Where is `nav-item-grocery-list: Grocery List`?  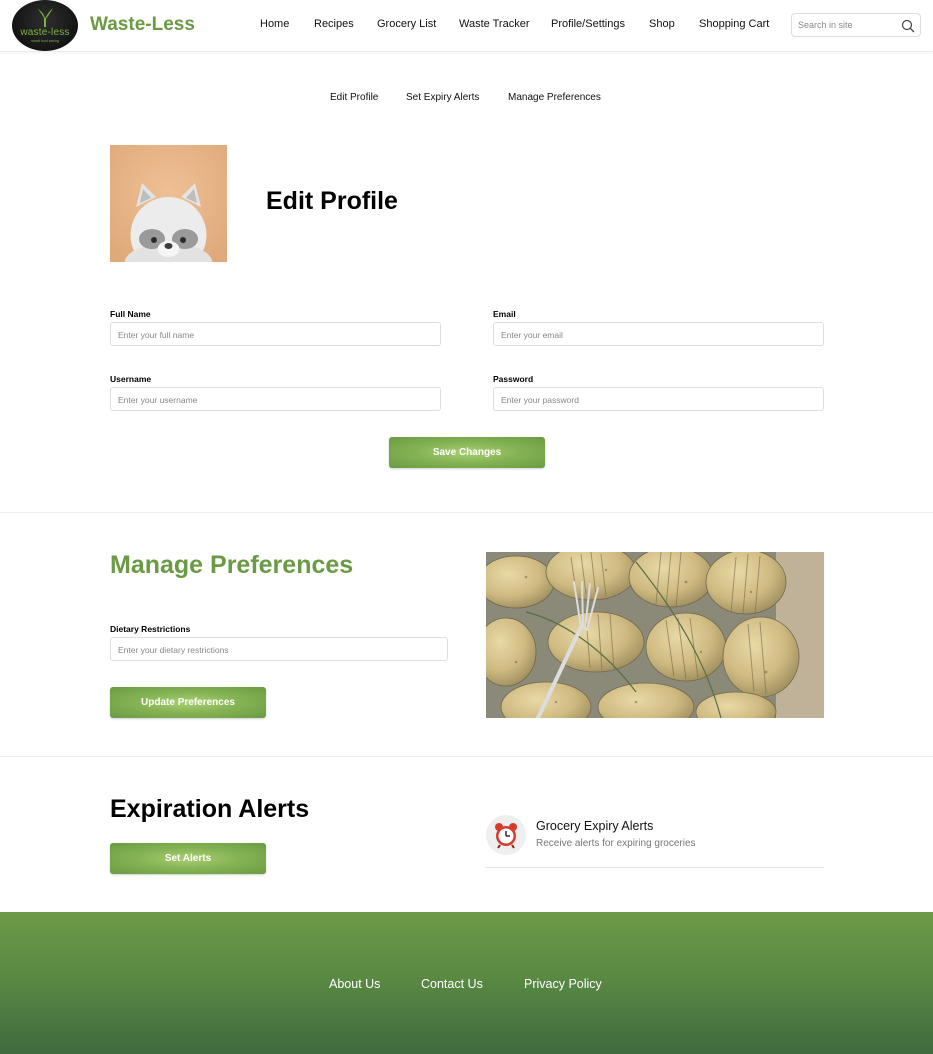
nav-item-grocery-list: Grocery List is located at coordinates (406, 24).